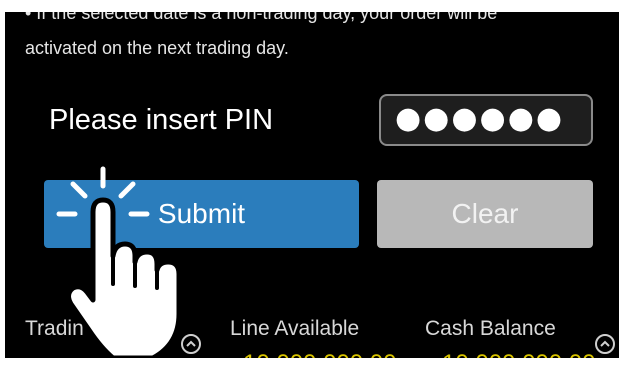 The height and width of the screenshot is (365, 624). I want to click on header-cash-balance: Cash Balance, so click(490, 328).